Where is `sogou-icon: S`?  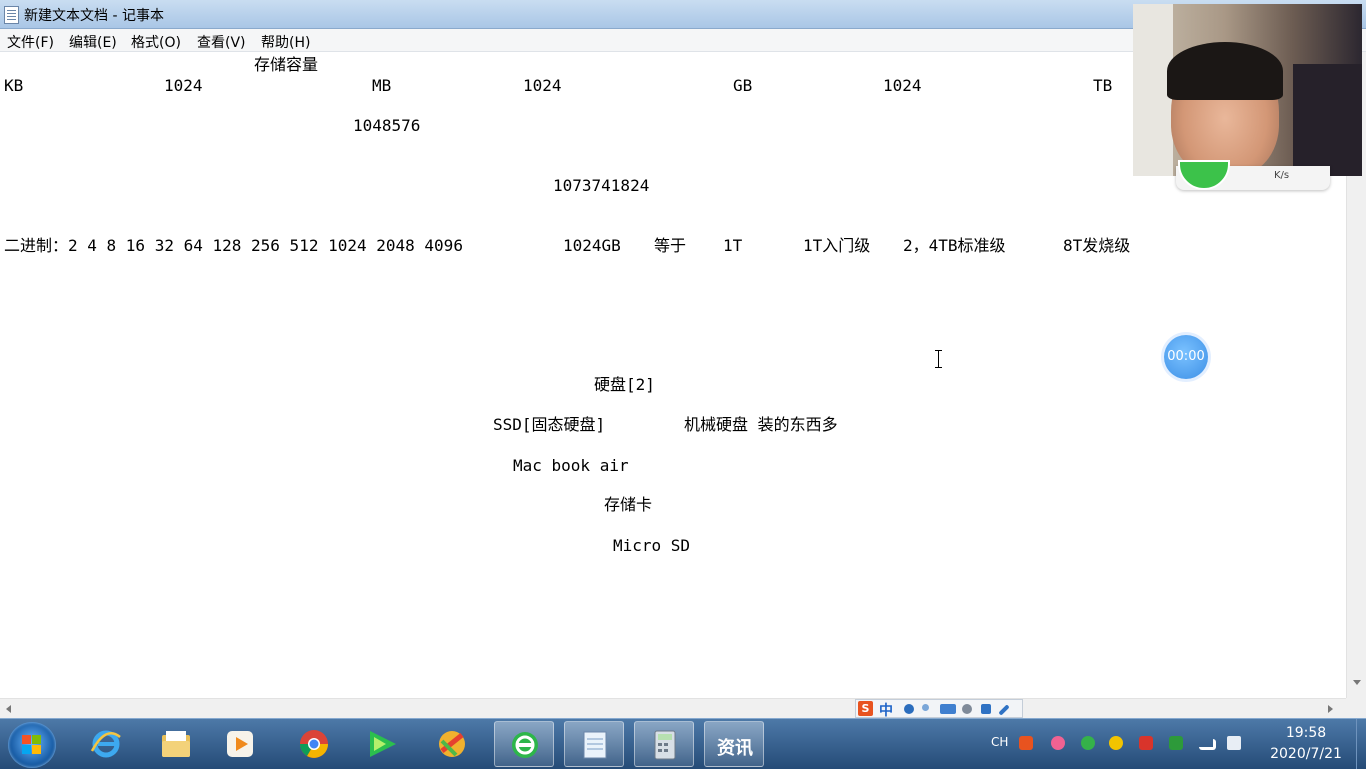 sogou-icon: S is located at coordinates (865, 708).